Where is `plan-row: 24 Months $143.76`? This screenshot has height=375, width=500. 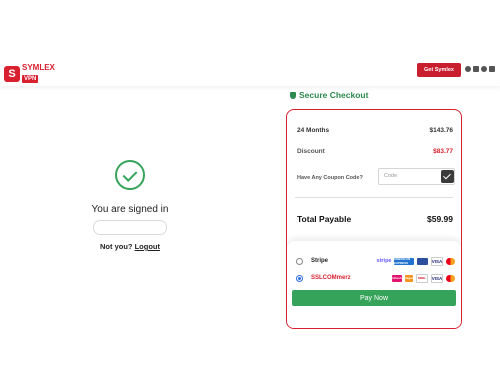 plan-row: 24 Months $143.76 is located at coordinates (375, 130).